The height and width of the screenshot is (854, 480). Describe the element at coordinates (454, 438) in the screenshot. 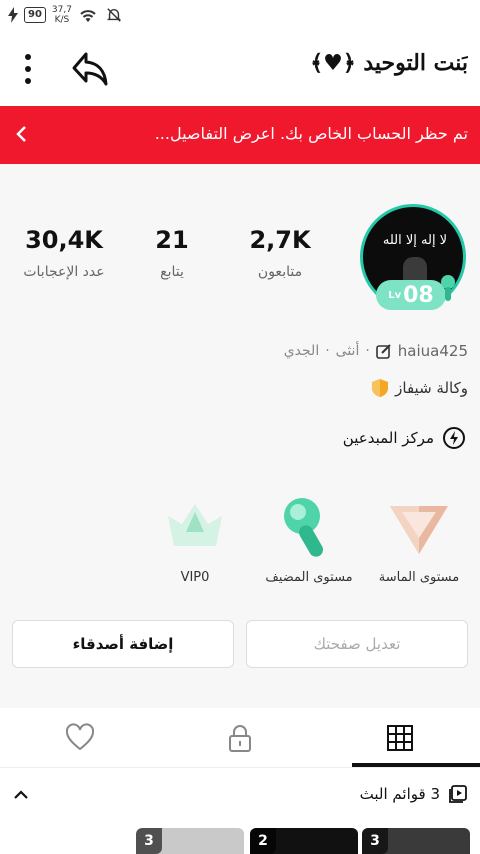

I see `lightning-icon` at that location.